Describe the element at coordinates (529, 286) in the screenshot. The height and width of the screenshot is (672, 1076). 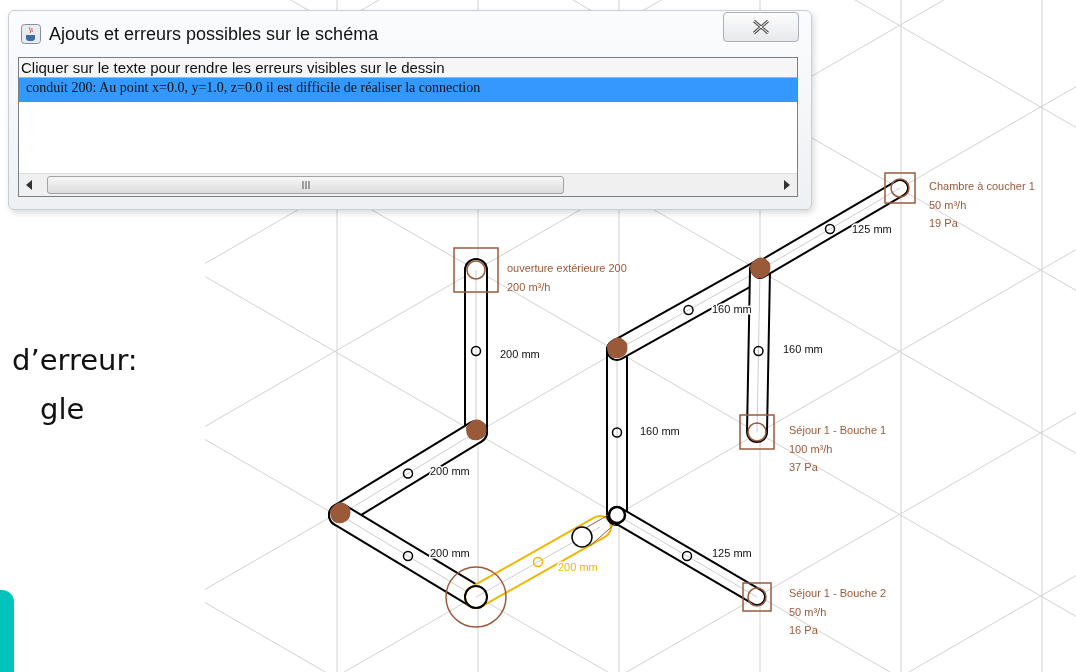
I see `terminal-label: 200 m³/h` at that location.